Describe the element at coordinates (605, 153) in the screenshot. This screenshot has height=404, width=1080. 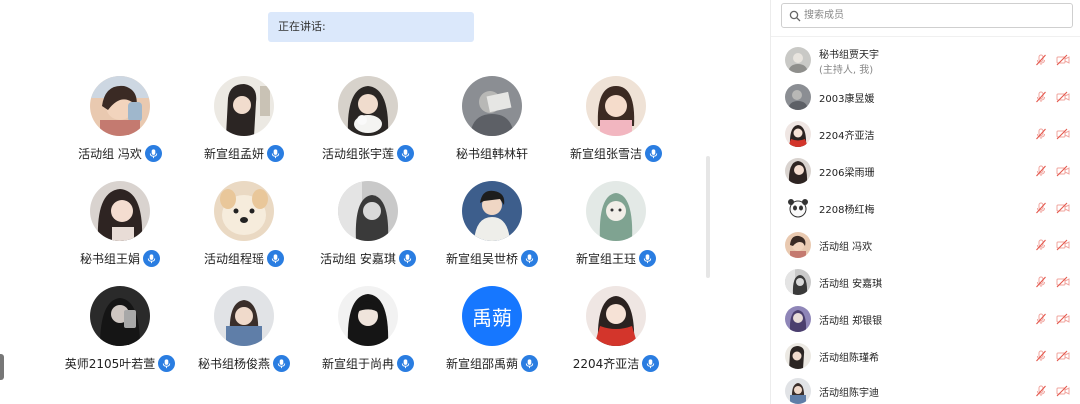
I see `participant-name: 新宣组张雪洁` at that location.